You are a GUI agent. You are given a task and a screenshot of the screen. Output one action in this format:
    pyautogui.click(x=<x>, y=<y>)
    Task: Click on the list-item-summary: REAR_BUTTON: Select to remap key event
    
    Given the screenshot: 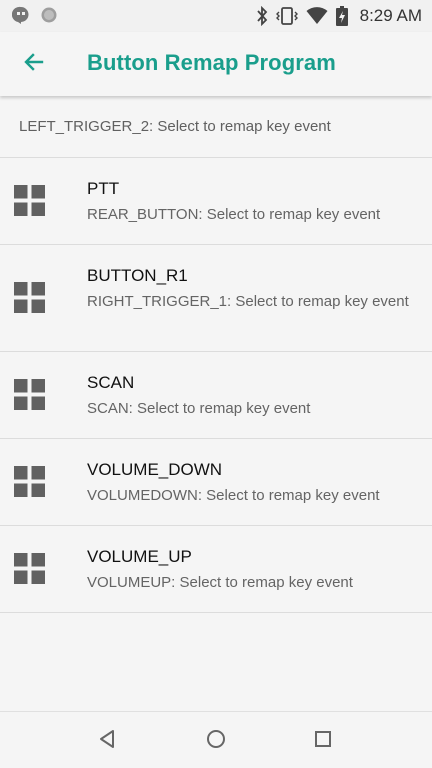 What is the action you would take?
    pyautogui.click(x=234, y=214)
    